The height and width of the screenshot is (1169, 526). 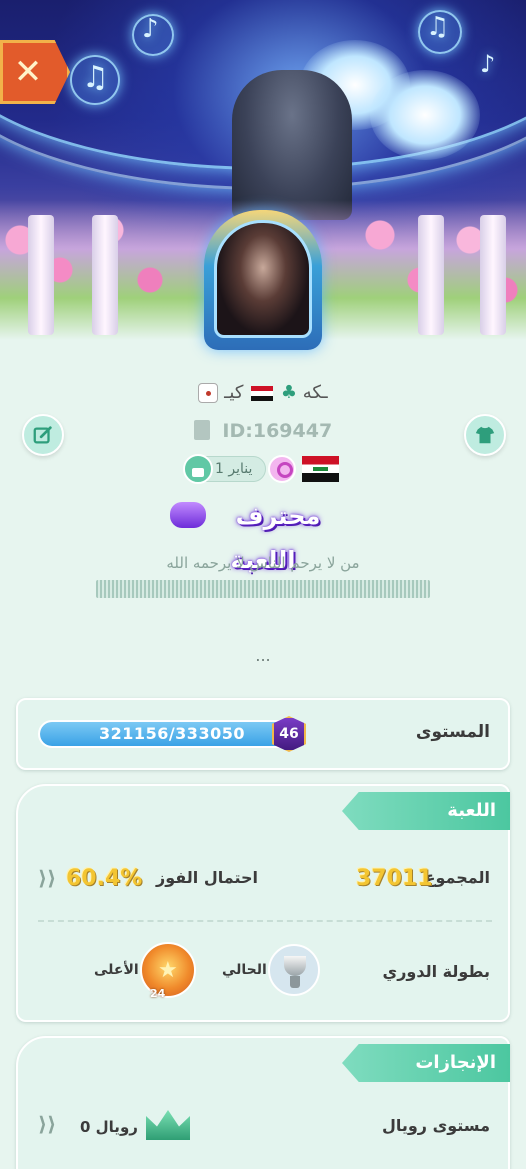 What do you see at coordinates (452, 732) in the screenshot?
I see `level-label: المستوى` at bounding box center [452, 732].